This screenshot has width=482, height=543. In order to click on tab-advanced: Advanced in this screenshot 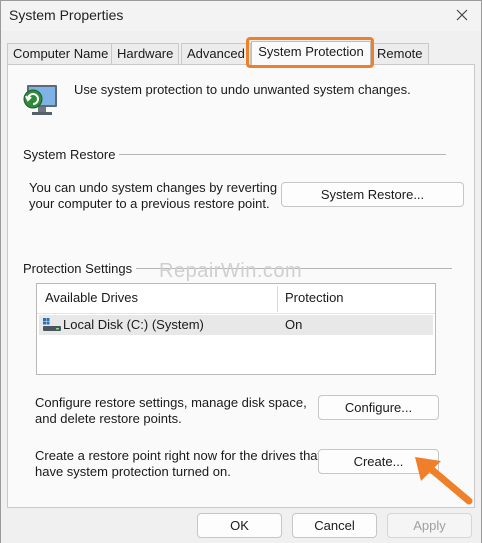, I will do `click(216, 54)`.